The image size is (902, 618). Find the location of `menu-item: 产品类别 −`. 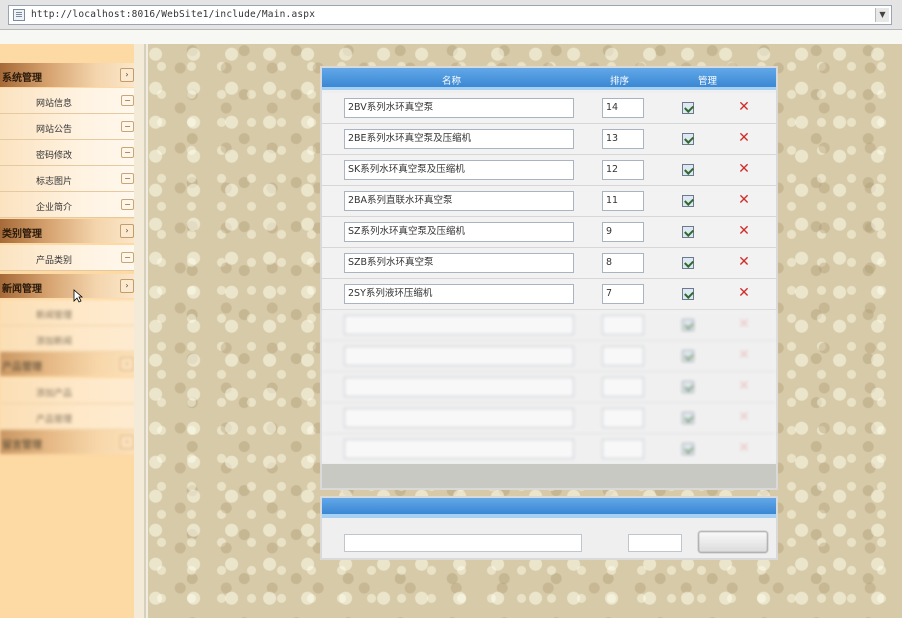

menu-item: 产品类别 − is located at coordinates (69, 258).